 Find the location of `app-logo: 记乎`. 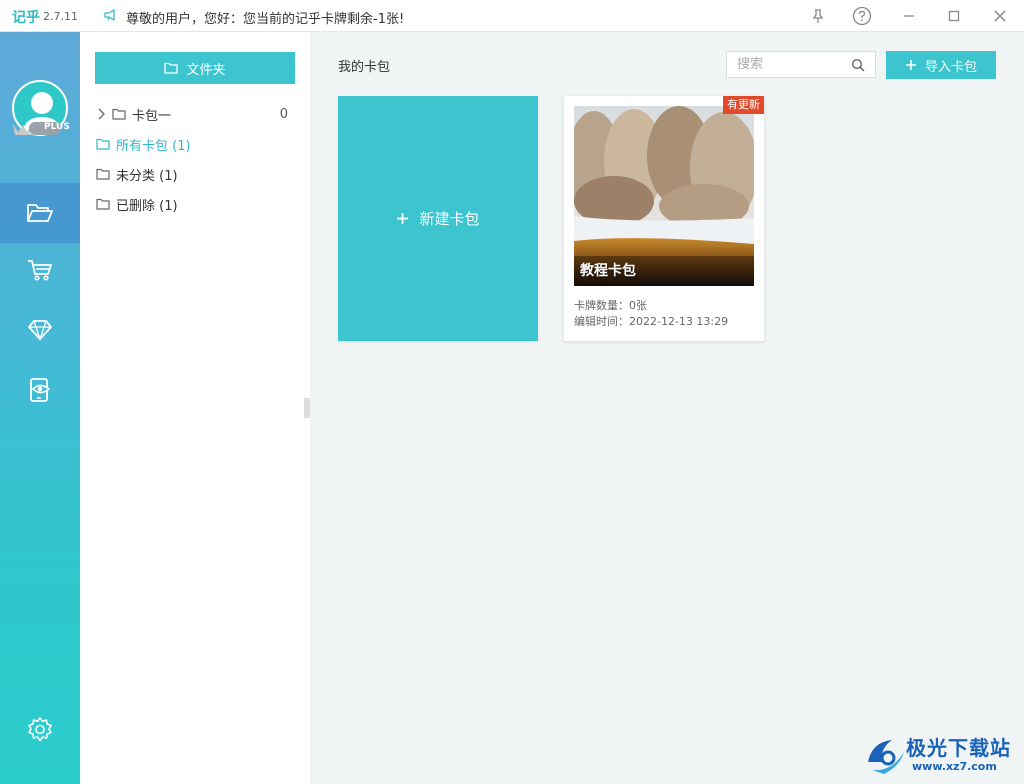

app-logo: 记乎 is located at coordinates (26, 18).